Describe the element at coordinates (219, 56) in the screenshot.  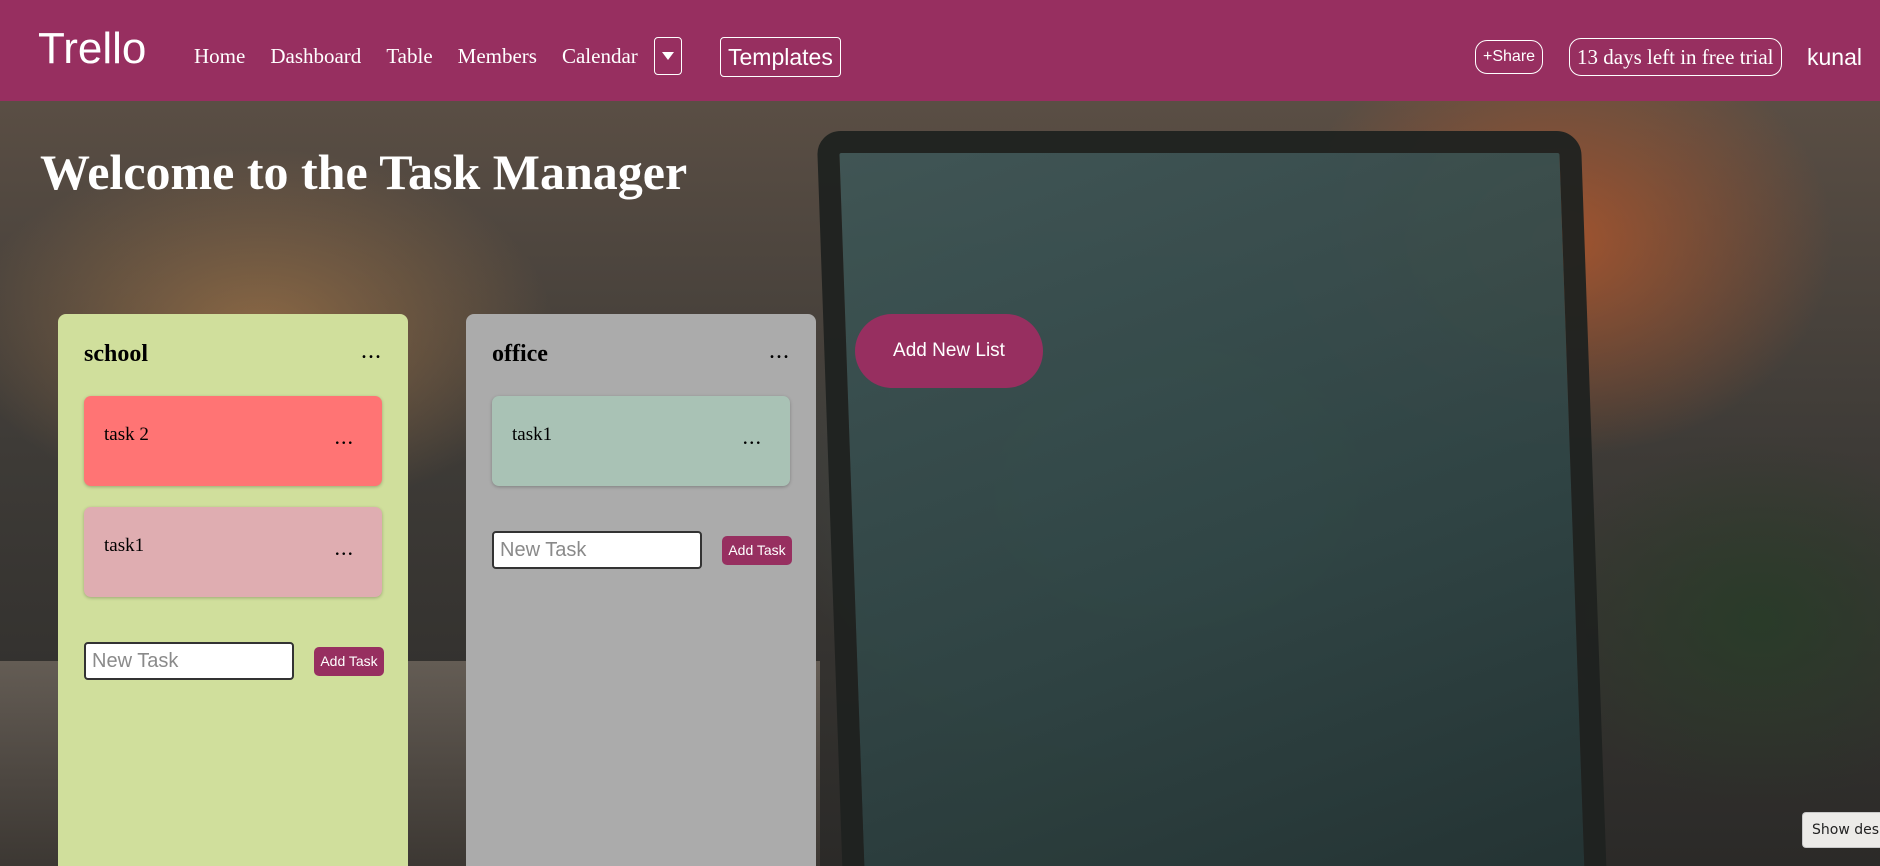
I see `nav-home: Home` at that location.